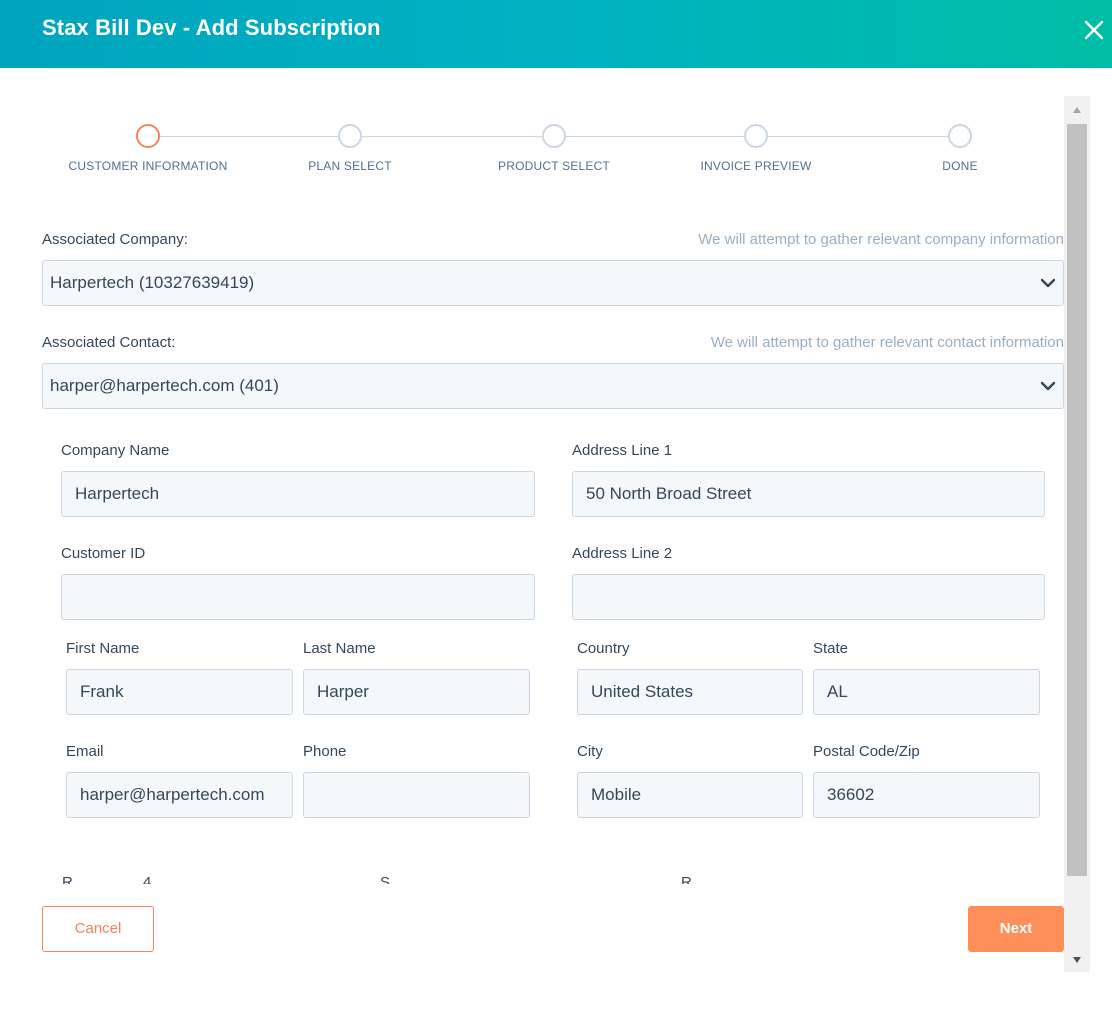  What do you see at coordinates (179, 692) in the screenshot?
I see `first-name-input` at bounding box center [179, 692].